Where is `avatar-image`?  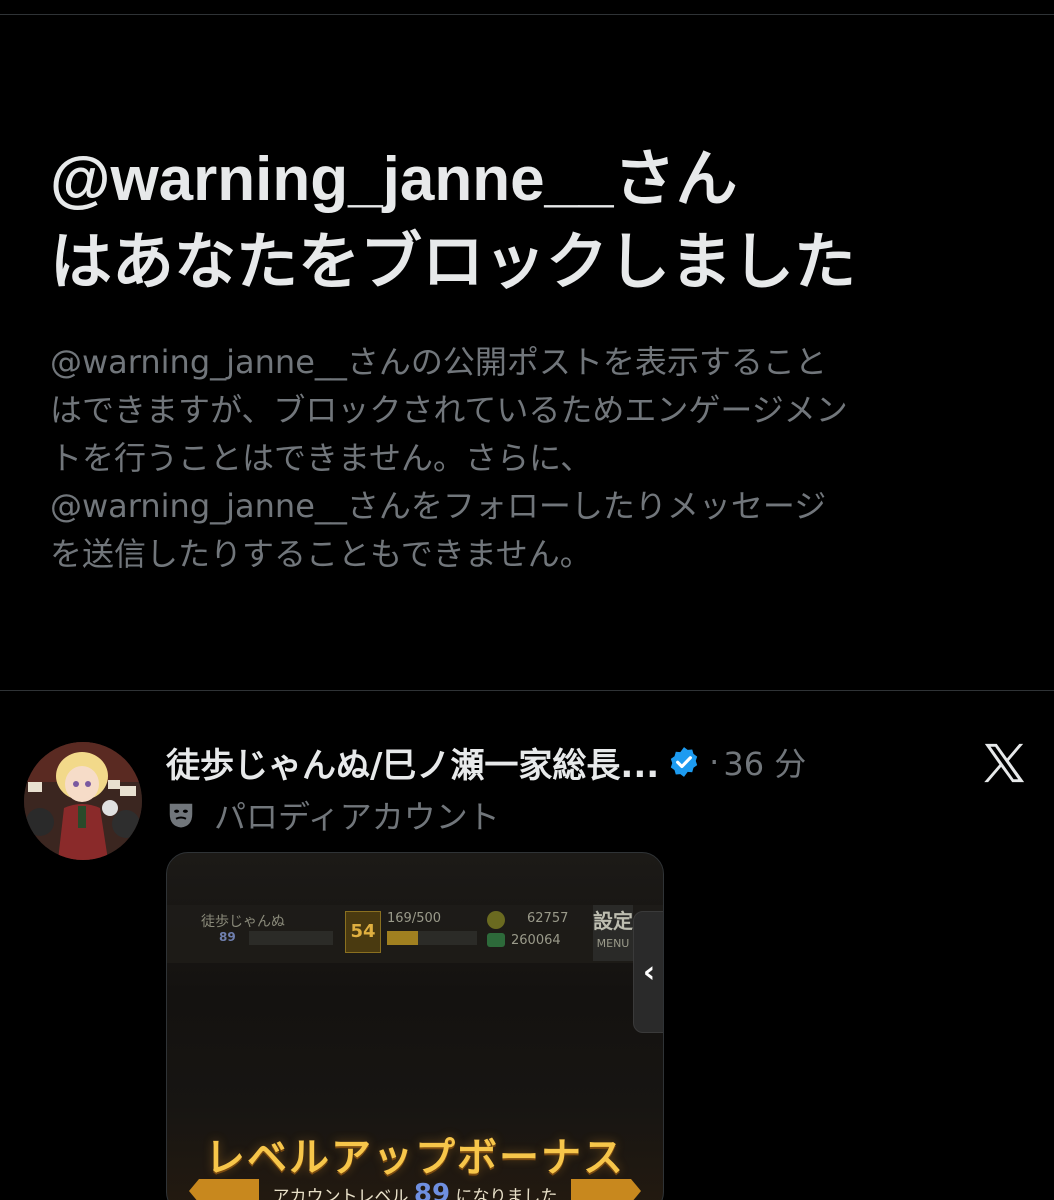
avatar-image is located at coordinates (83, 801).